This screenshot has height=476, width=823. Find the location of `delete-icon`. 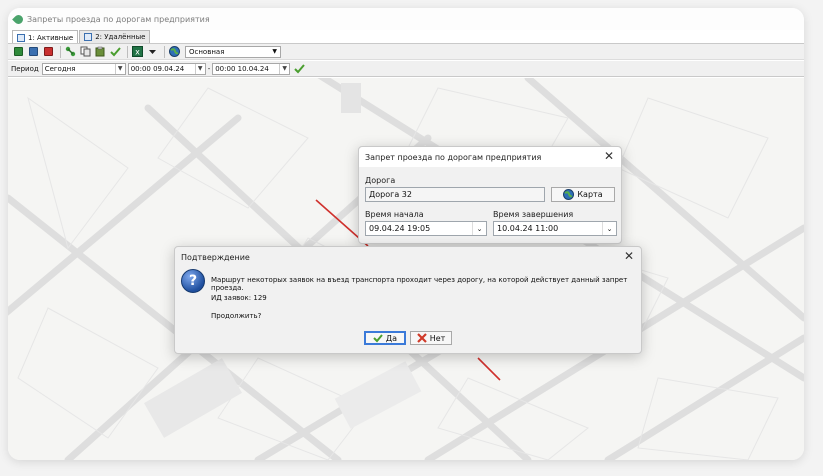

delete-icon is located at coordinates (48, 51).